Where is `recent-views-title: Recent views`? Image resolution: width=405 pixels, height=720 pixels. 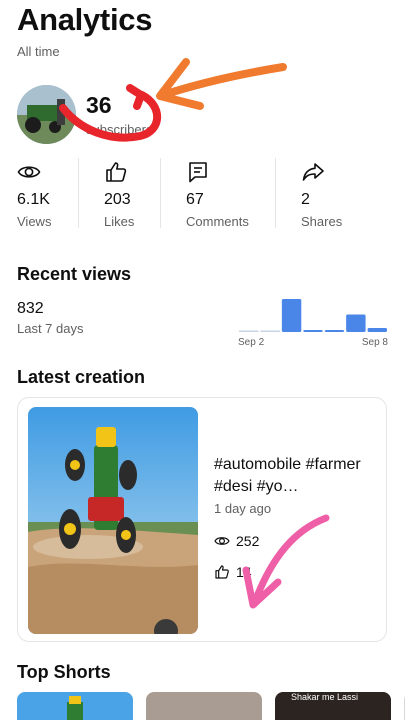 recent-views-title: Recent views is located at coordinates (74, 274).